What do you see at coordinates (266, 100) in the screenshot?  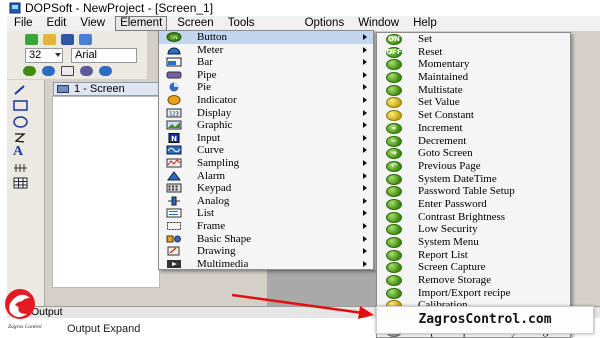 I see `menu-item-indicator: Indicator` at bounding box center [266, 100].